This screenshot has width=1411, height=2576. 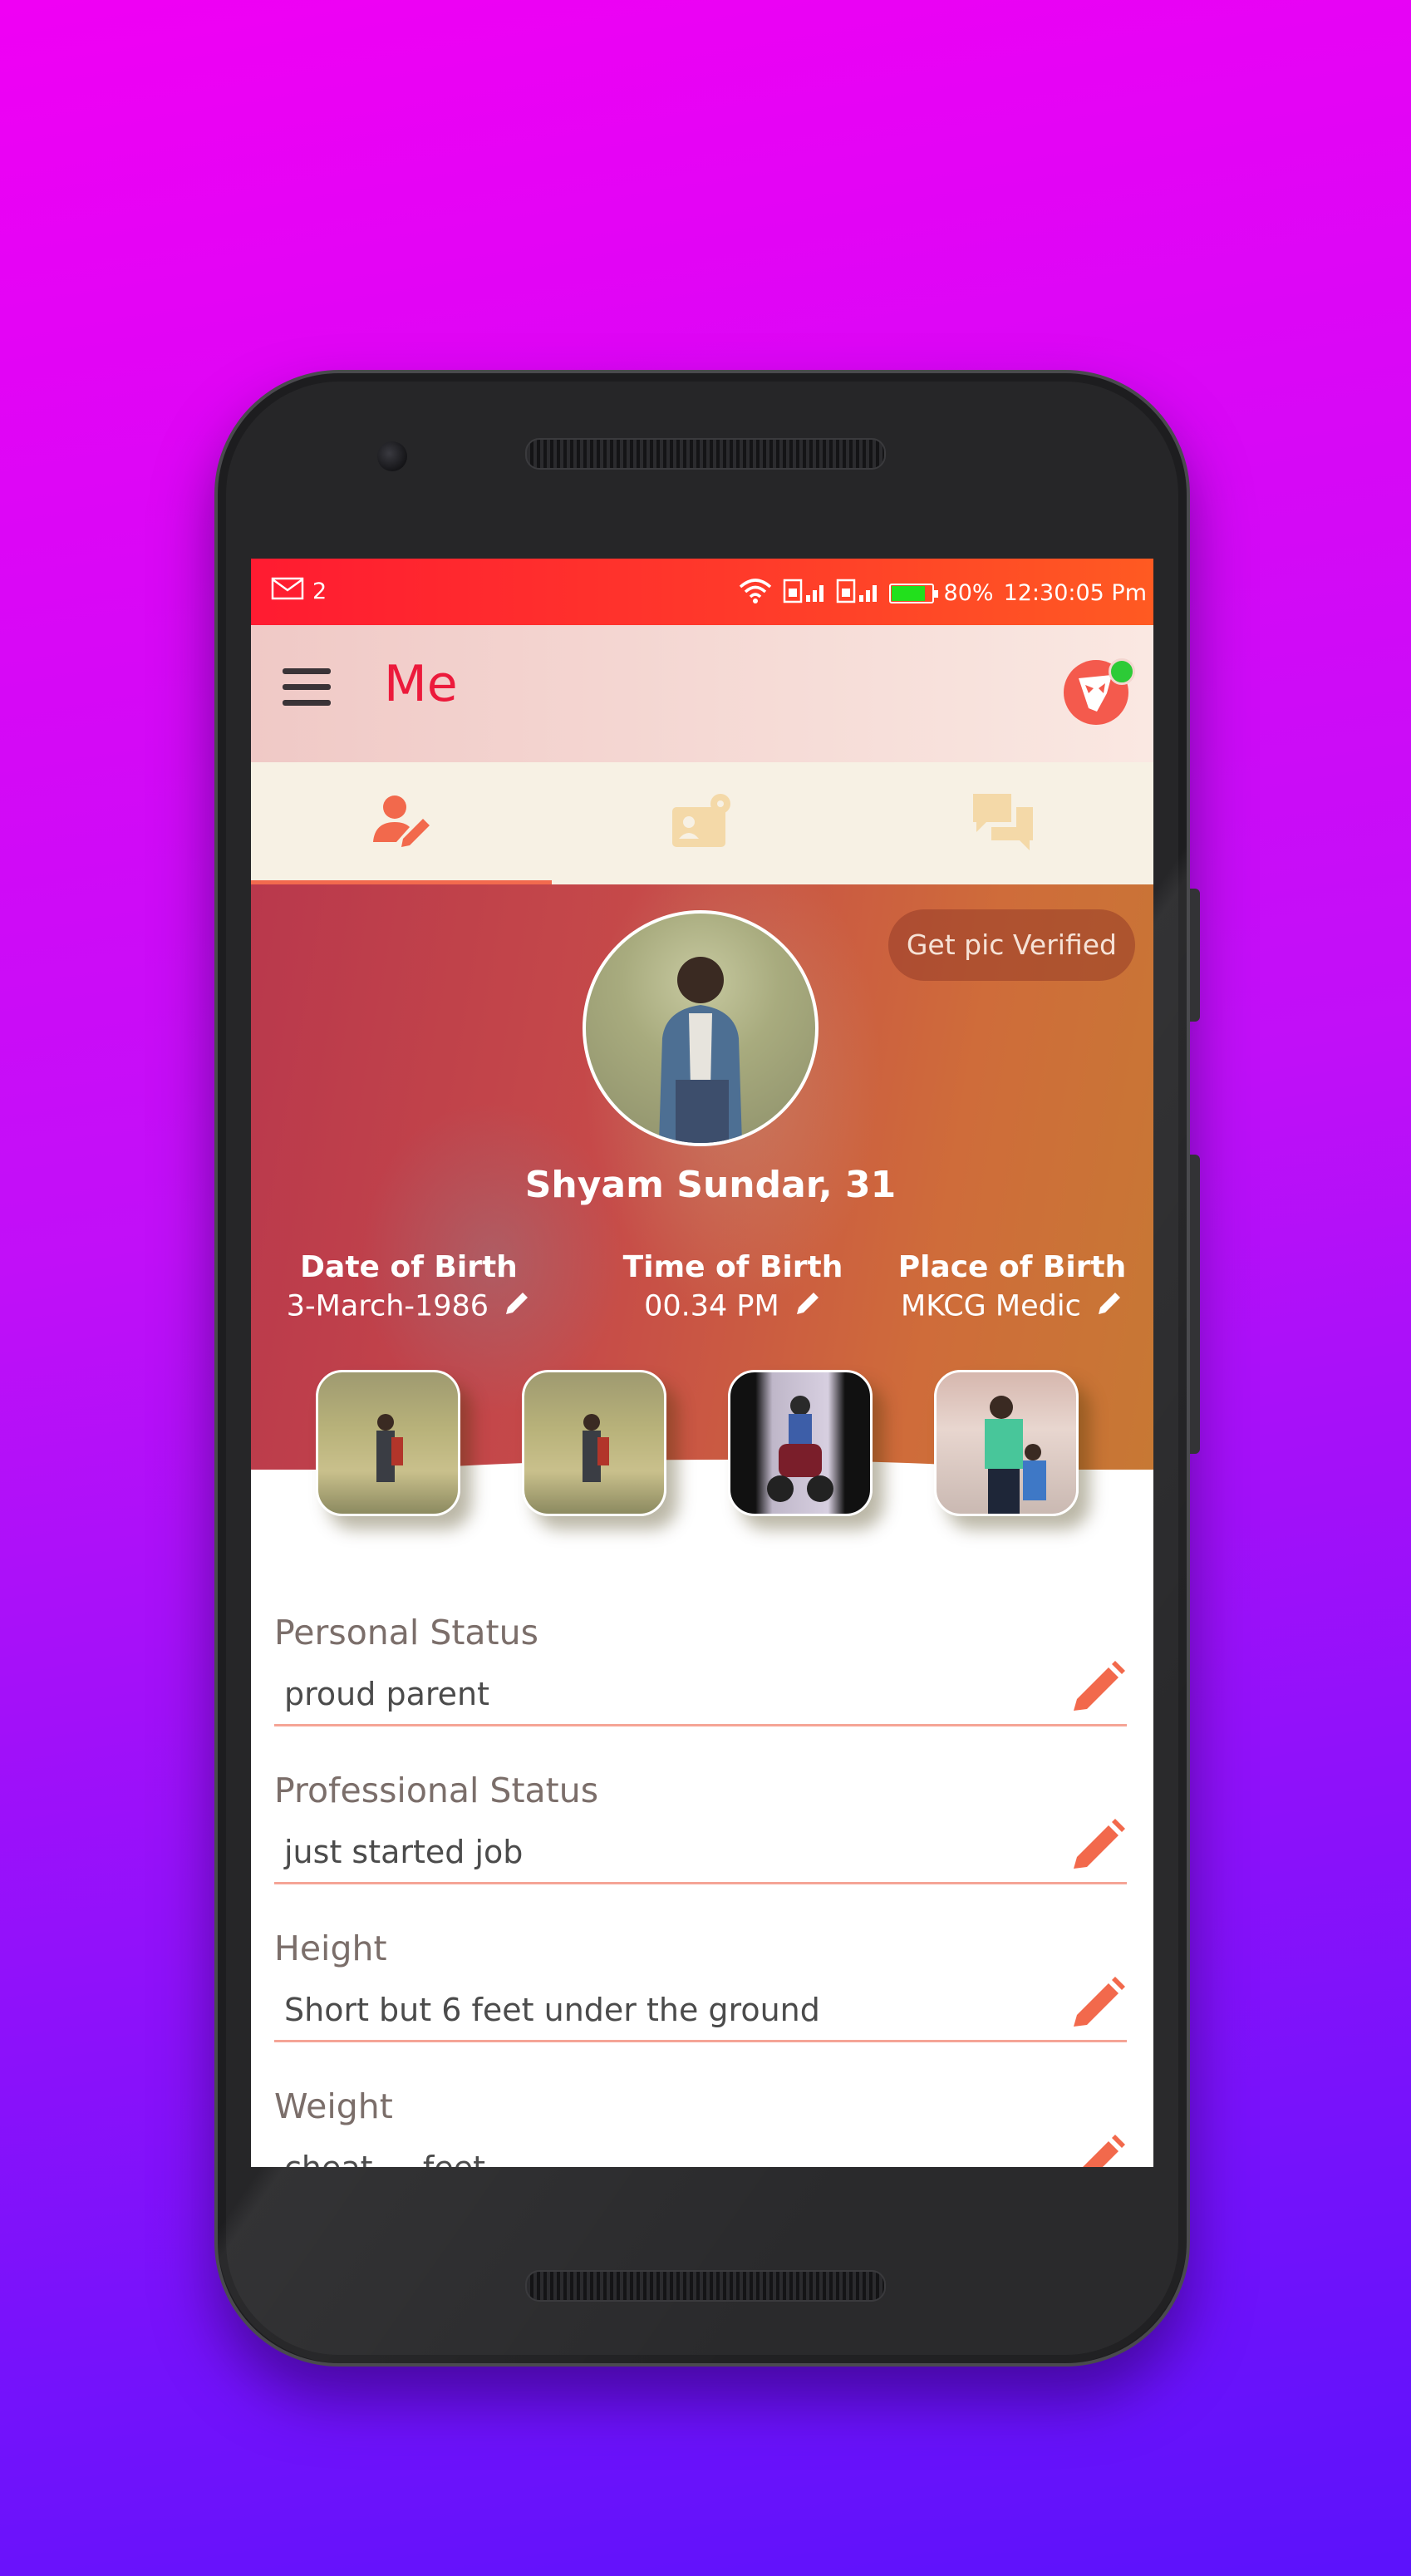 I want to click on professional-status-value: just started job, so click(x=403, y=1852).